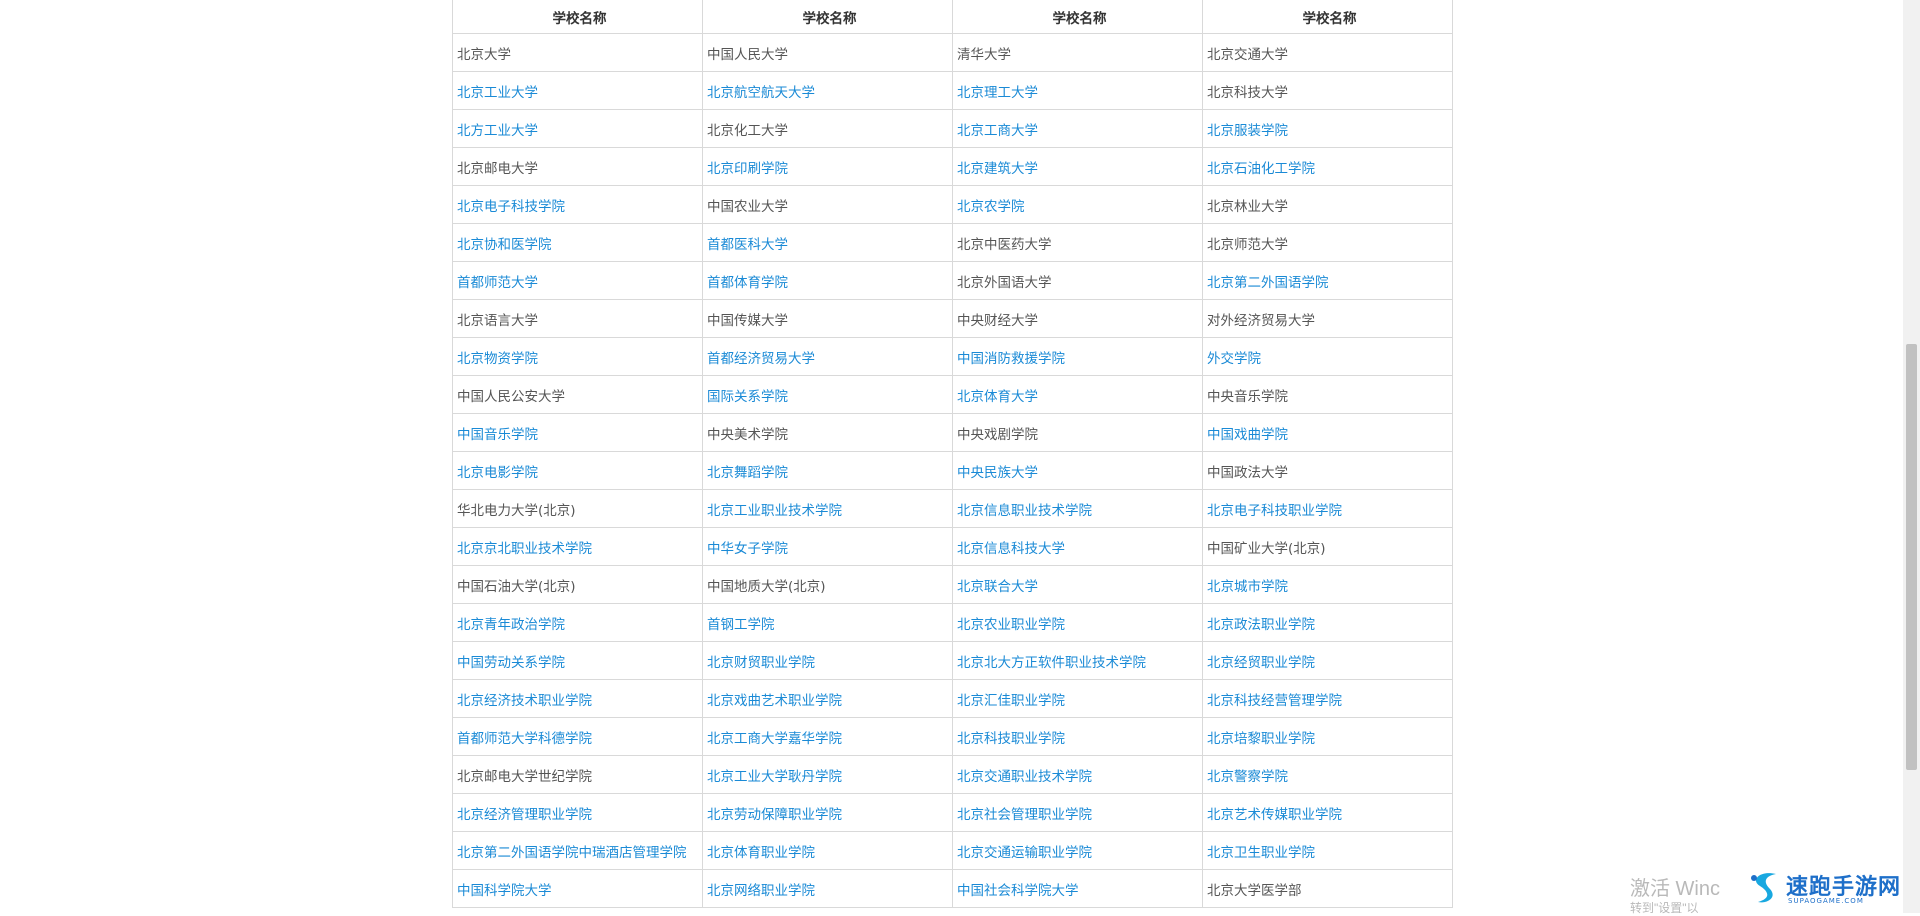 This screenshot has height=916, width=1920. What do you see at coordinates (1675, 894) in the screenshot?
I see `windows-activation-watermark: 激活 Winc 转到"设置"以` at bounding box center [1675, 894].